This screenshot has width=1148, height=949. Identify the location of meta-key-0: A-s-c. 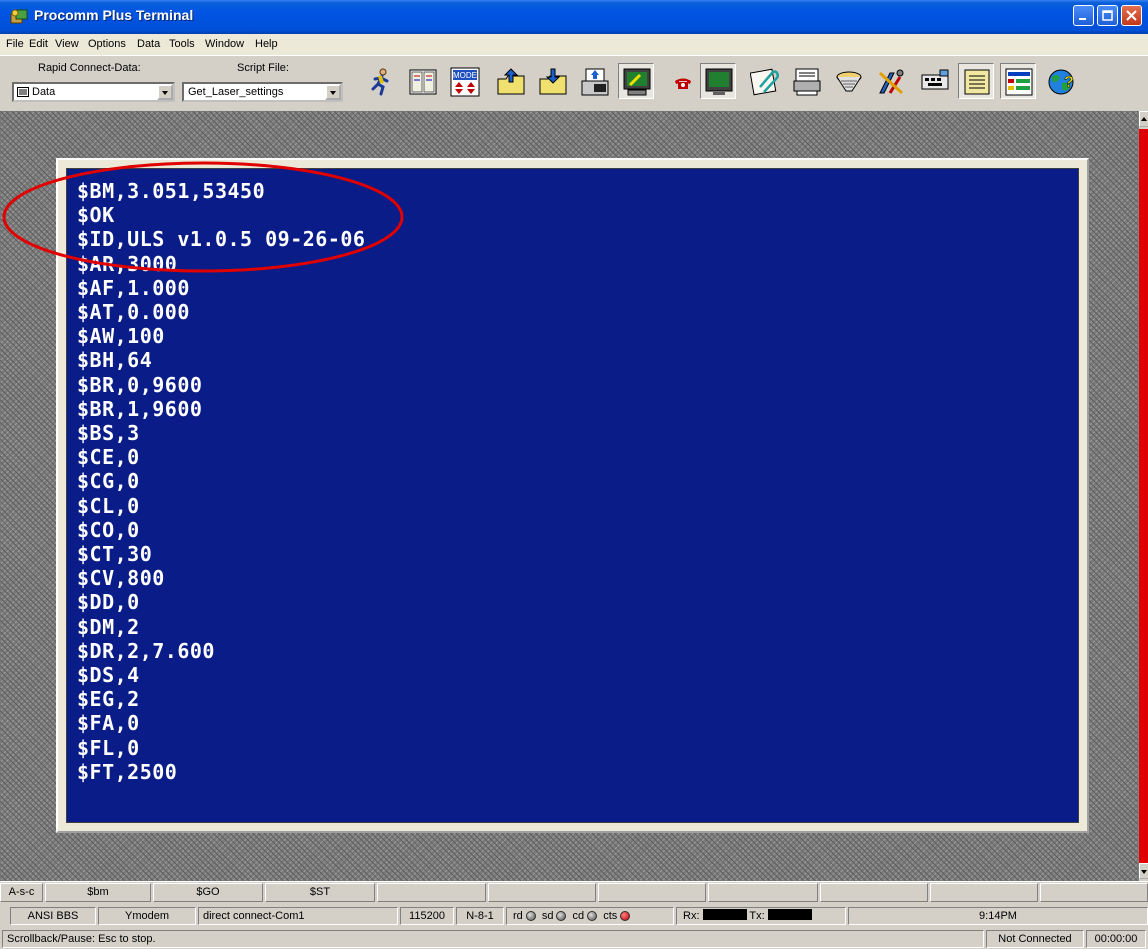
(21, 892).